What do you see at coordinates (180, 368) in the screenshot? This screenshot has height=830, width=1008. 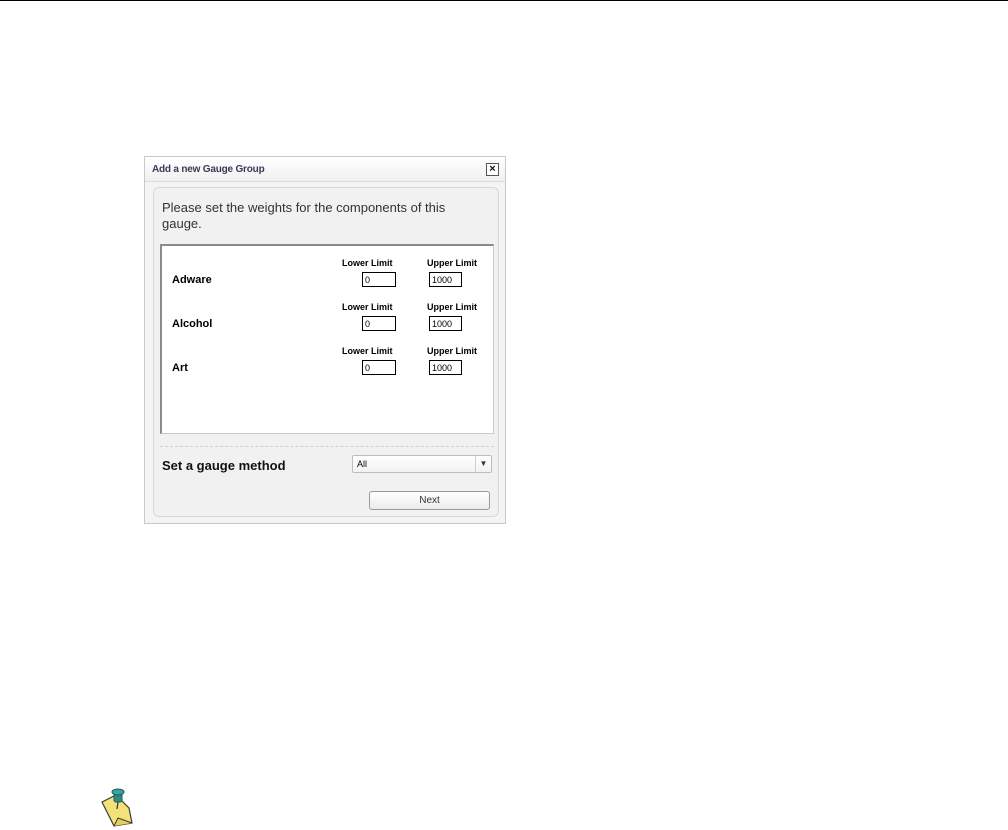 I see `component-name: Art` at bounding box center [180, 368].